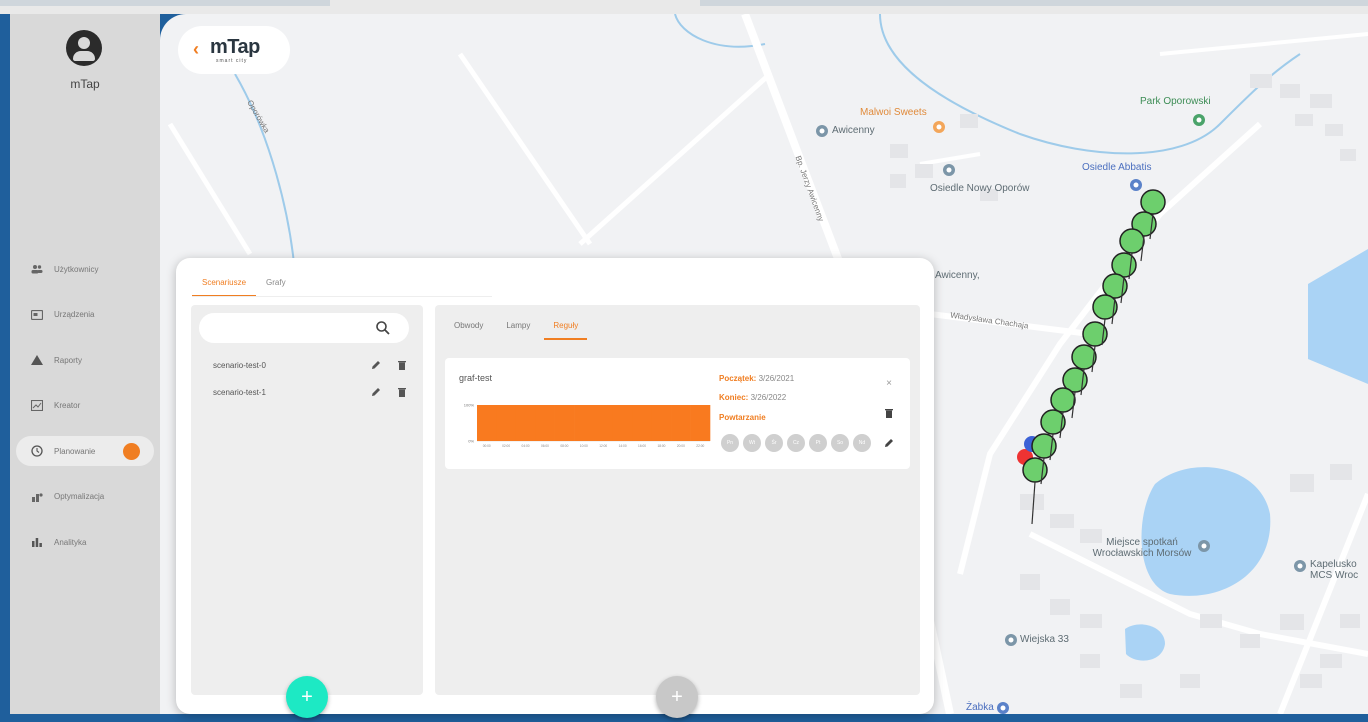 The image size is (1368, 722). I want to click on tab-scenarios: Scenariusze, so click(224, 284).